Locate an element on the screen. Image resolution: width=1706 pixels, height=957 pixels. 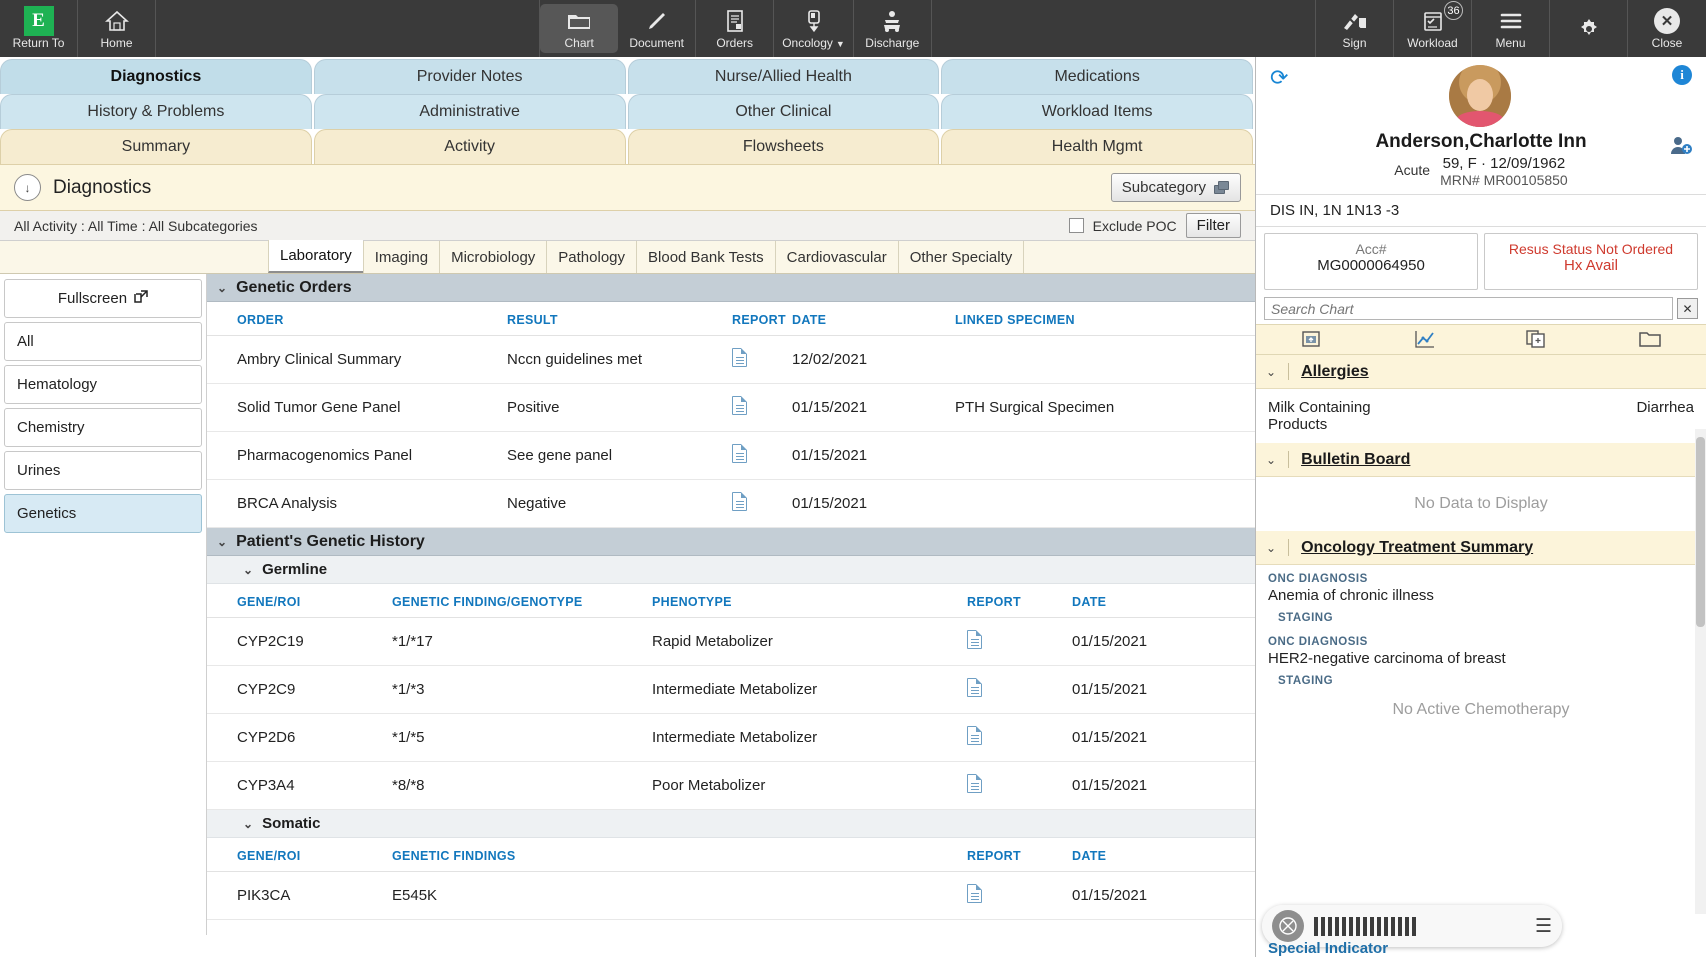
subtab-microbiology: Microbiology is located at coordinates (492, 257).